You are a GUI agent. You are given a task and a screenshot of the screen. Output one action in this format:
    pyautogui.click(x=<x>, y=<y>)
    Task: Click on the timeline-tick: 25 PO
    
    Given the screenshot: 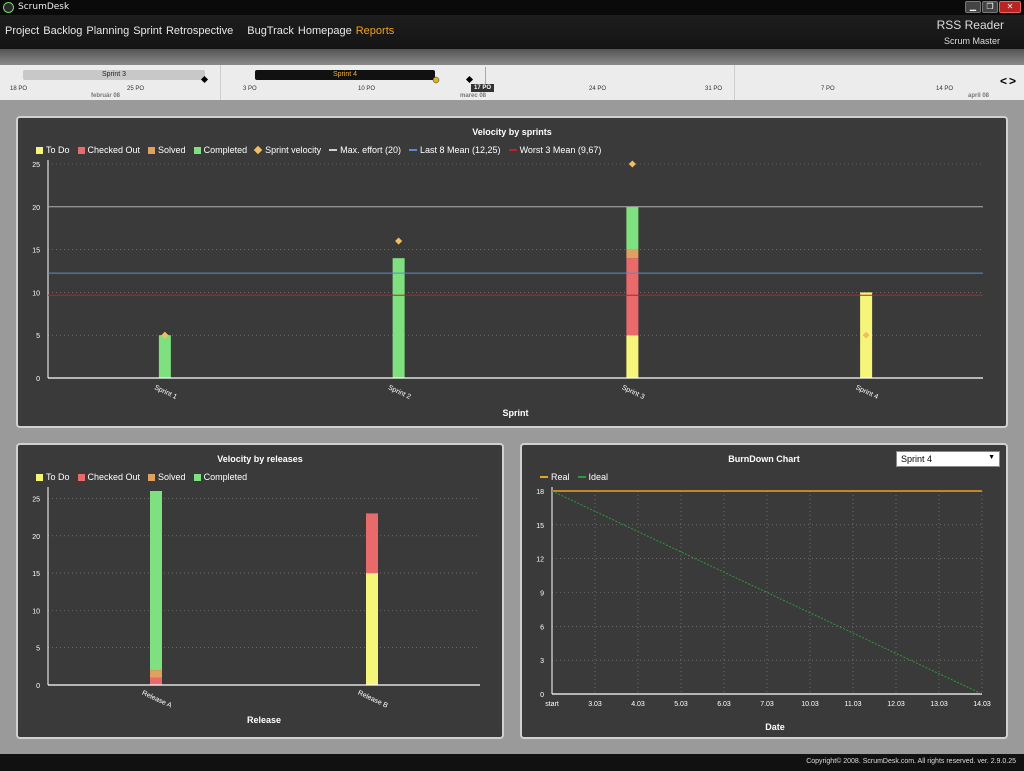 What is the action you would take?
    pyautogui.click(x=136, y=89)
    